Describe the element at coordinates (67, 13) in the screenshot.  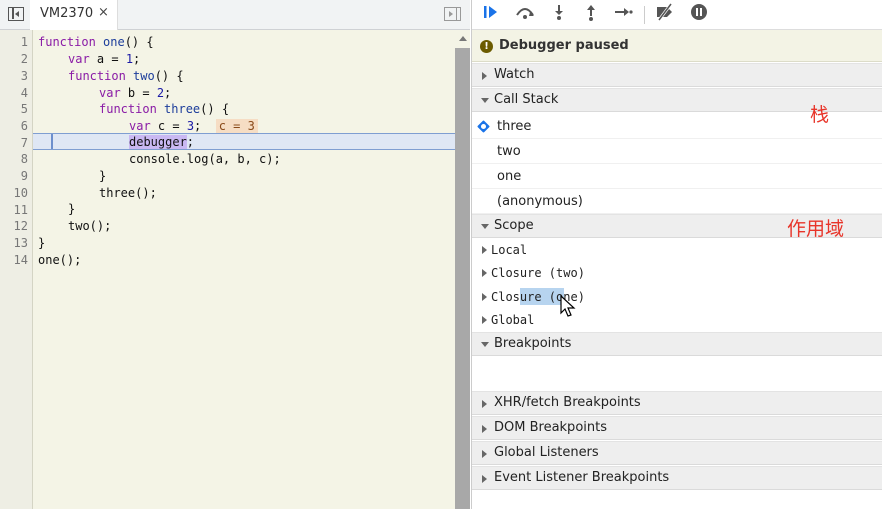
I see `file-tab-label: VM2370` at that location.